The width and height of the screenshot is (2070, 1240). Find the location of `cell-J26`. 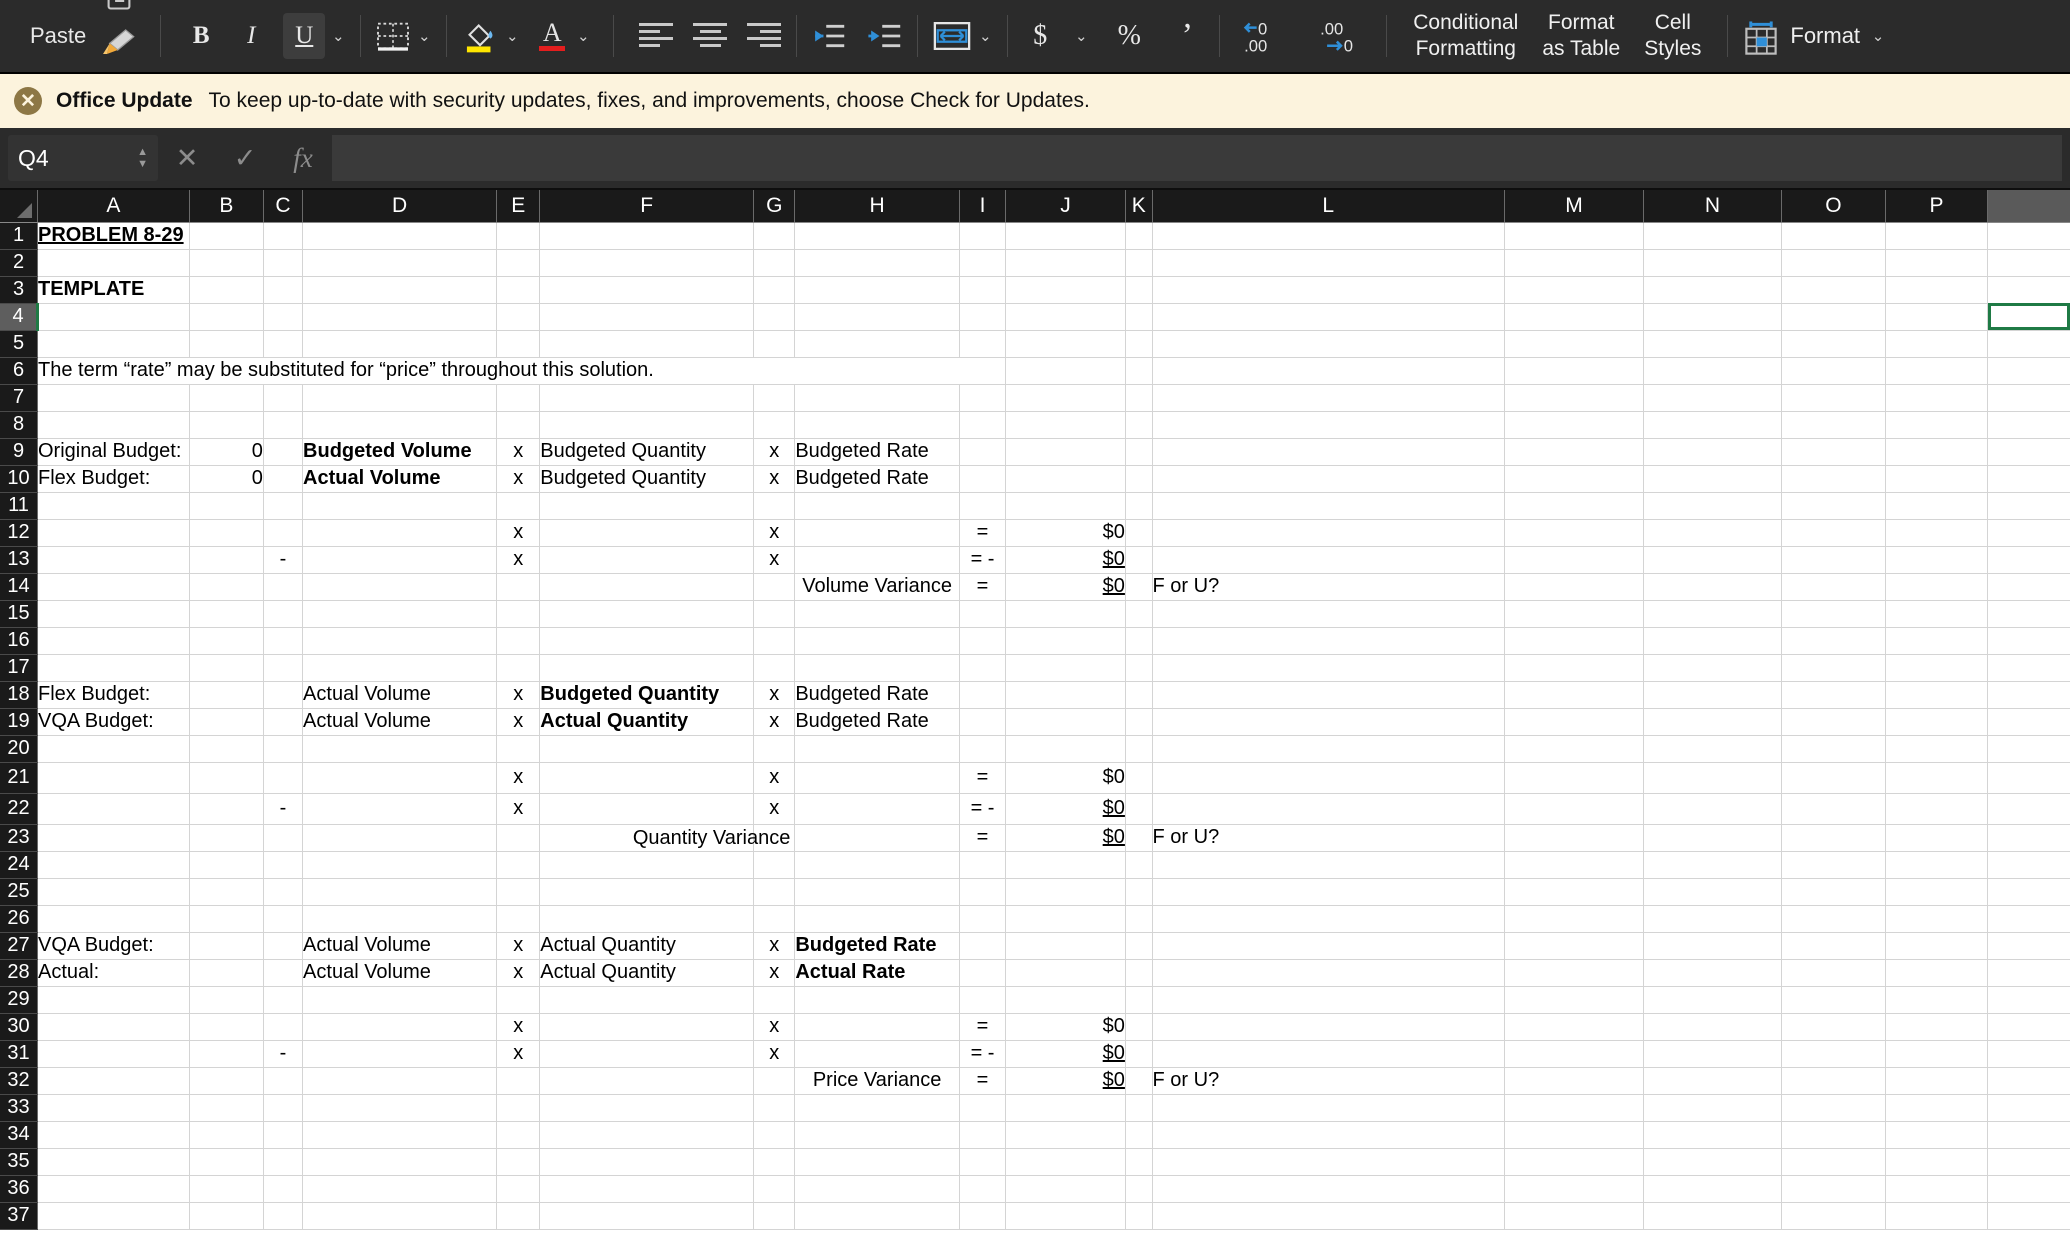

cell-J26 is located at coordinates (1065, 919).